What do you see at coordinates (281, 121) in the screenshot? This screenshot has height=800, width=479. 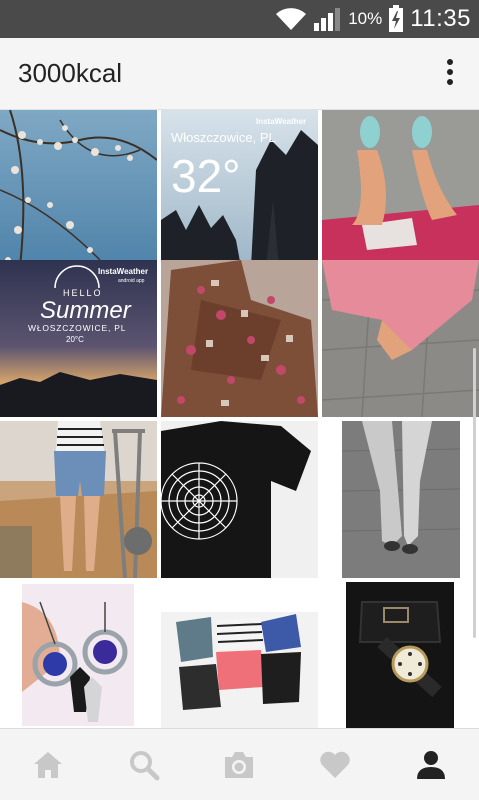 I see `weather-brand: InstaWeather` at bounding box center [281, 121].